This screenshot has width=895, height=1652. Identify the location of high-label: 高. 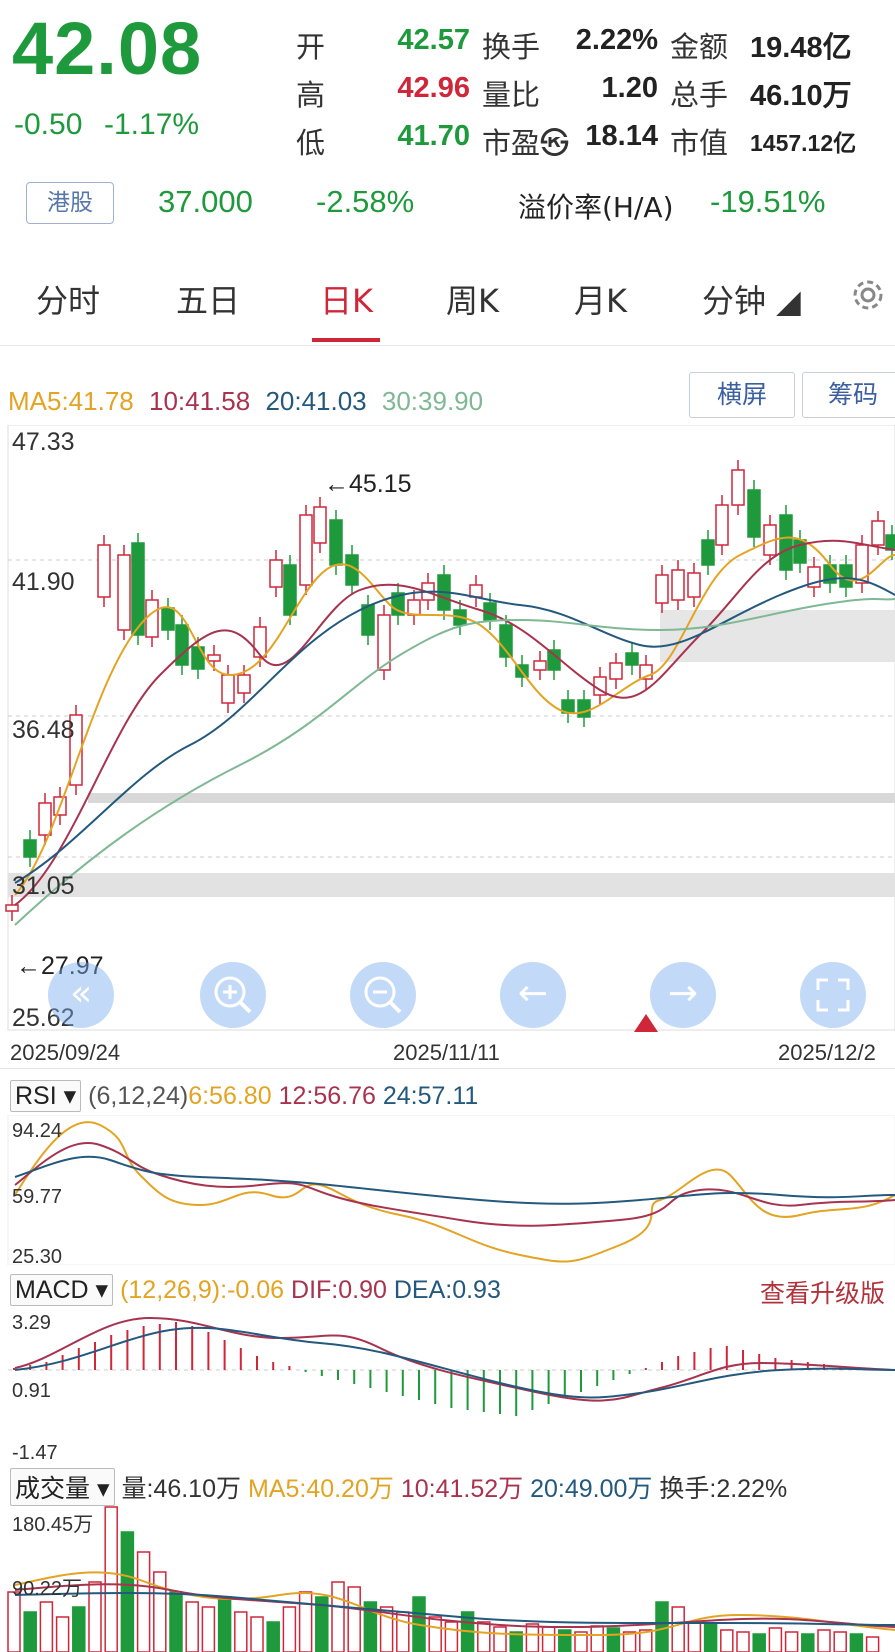
(311, 95).